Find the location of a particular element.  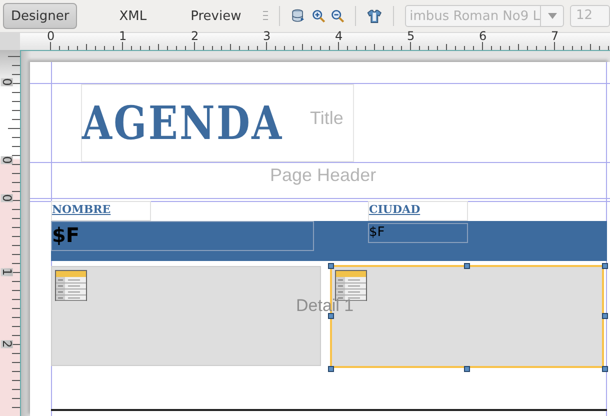

column-header: CIUDAD is located at coordinates (418, 211).